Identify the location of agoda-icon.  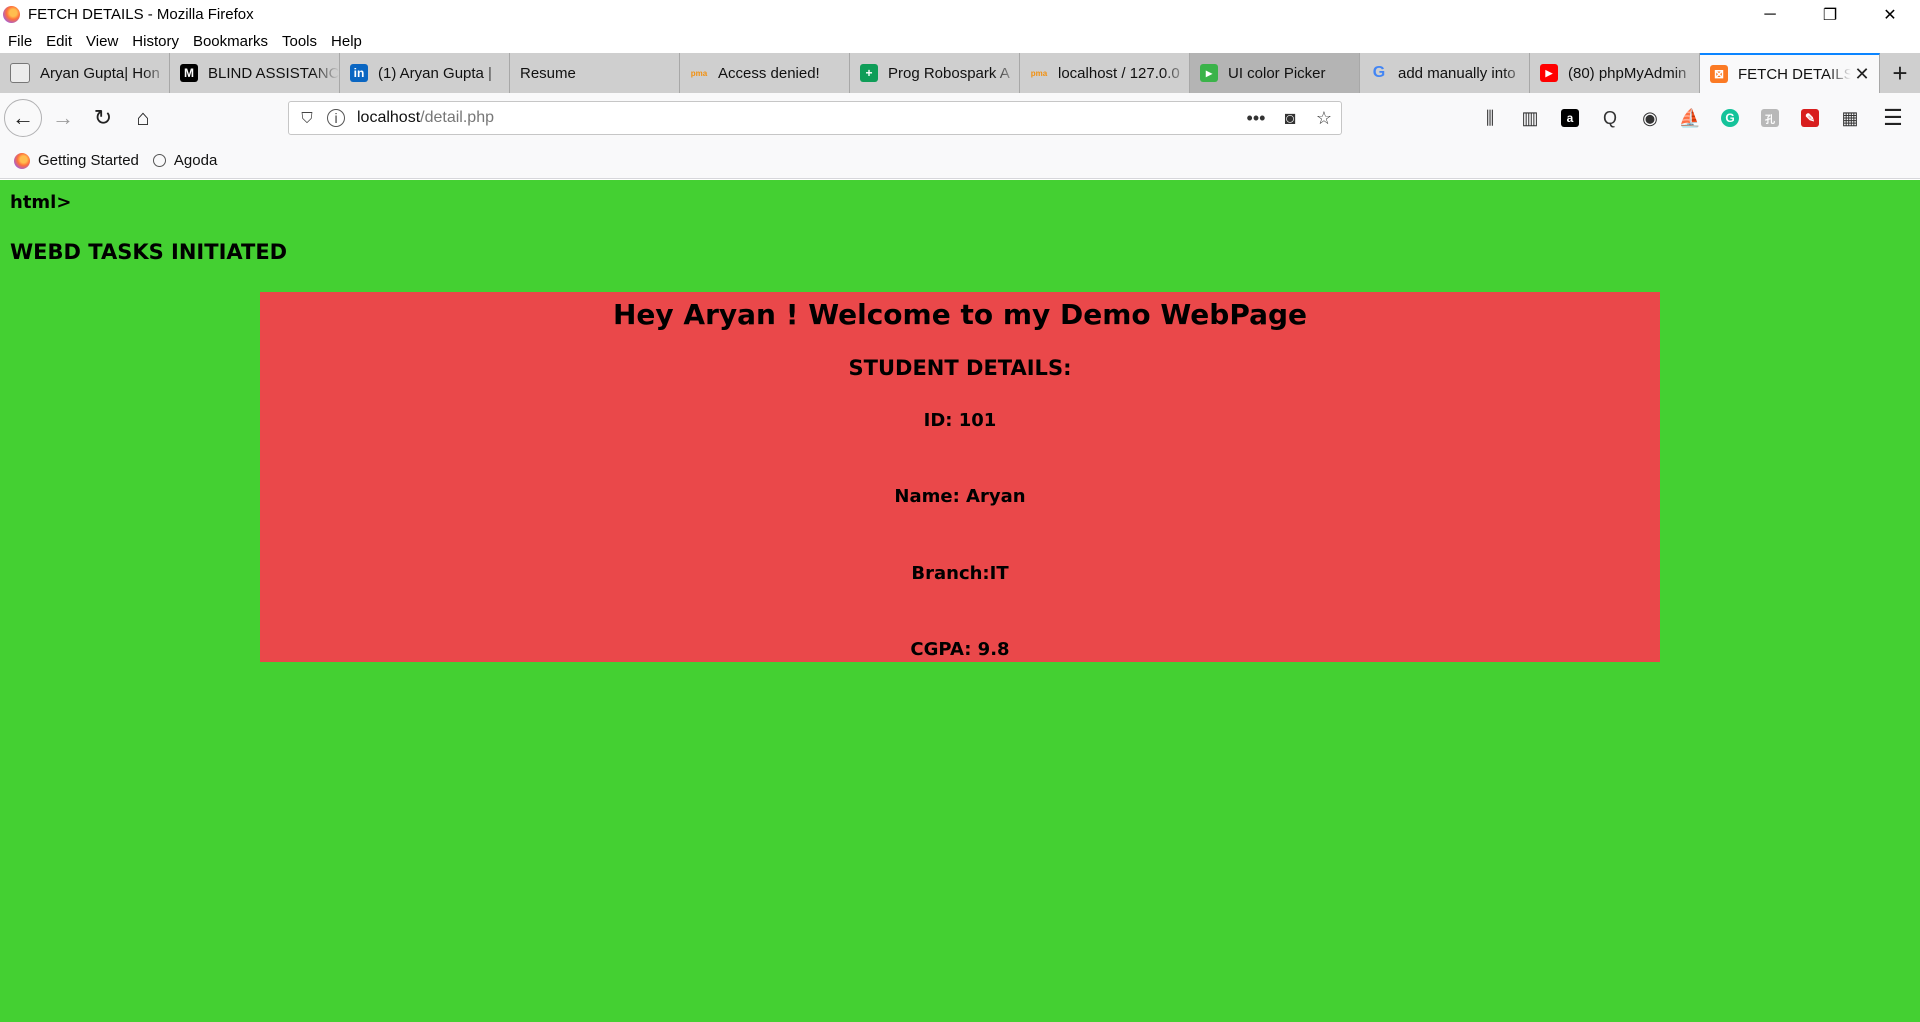
(159, 160).